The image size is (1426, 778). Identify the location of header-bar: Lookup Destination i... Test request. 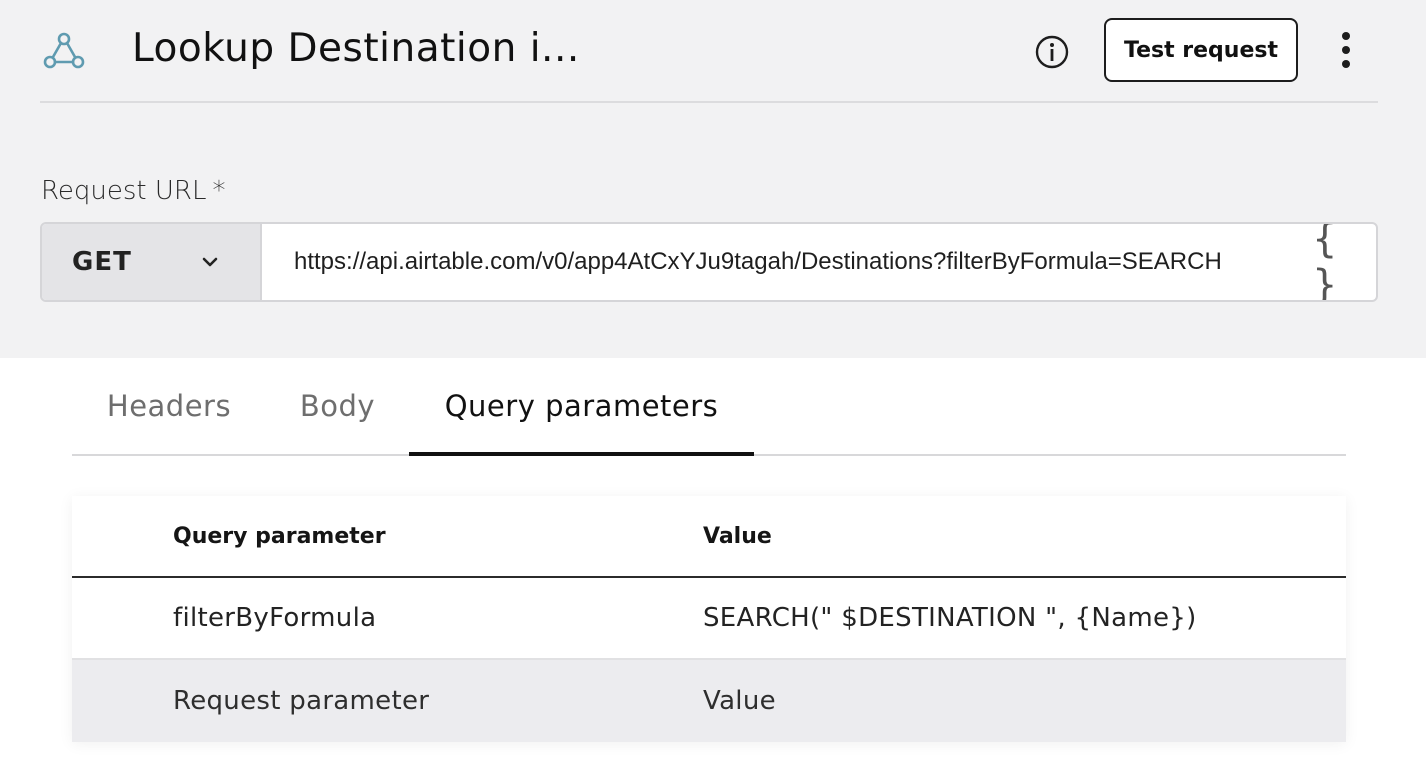
(709, 51).